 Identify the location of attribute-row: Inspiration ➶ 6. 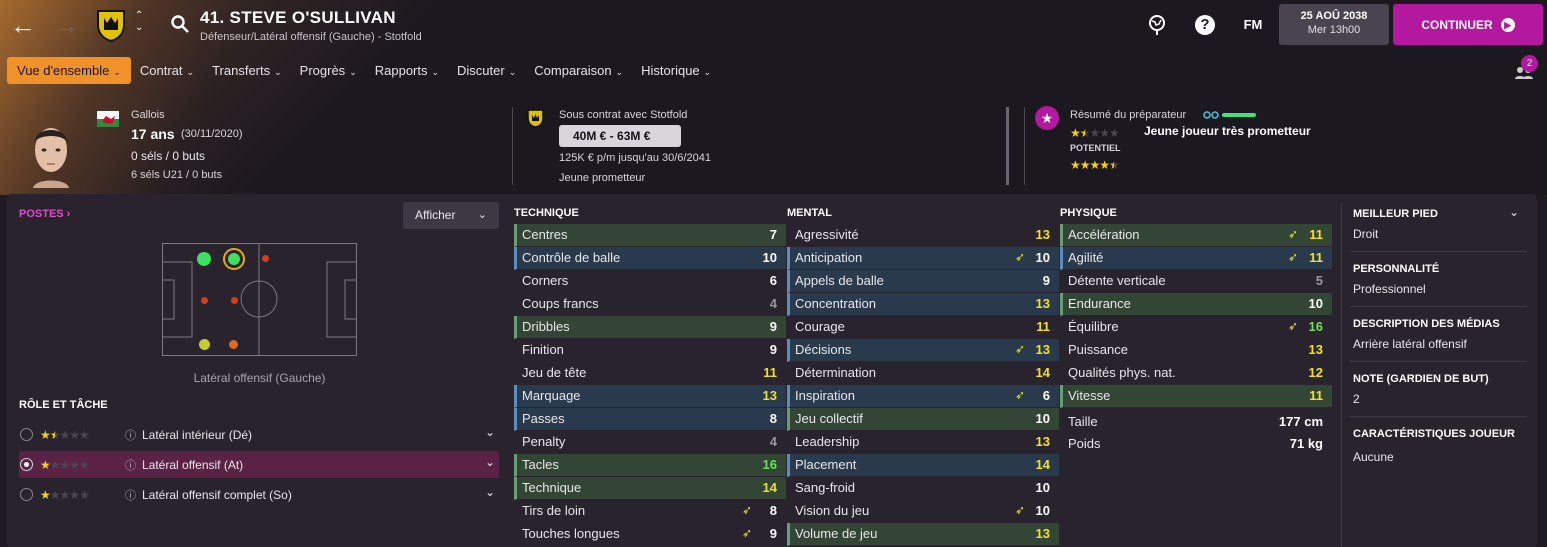
(923, 396).